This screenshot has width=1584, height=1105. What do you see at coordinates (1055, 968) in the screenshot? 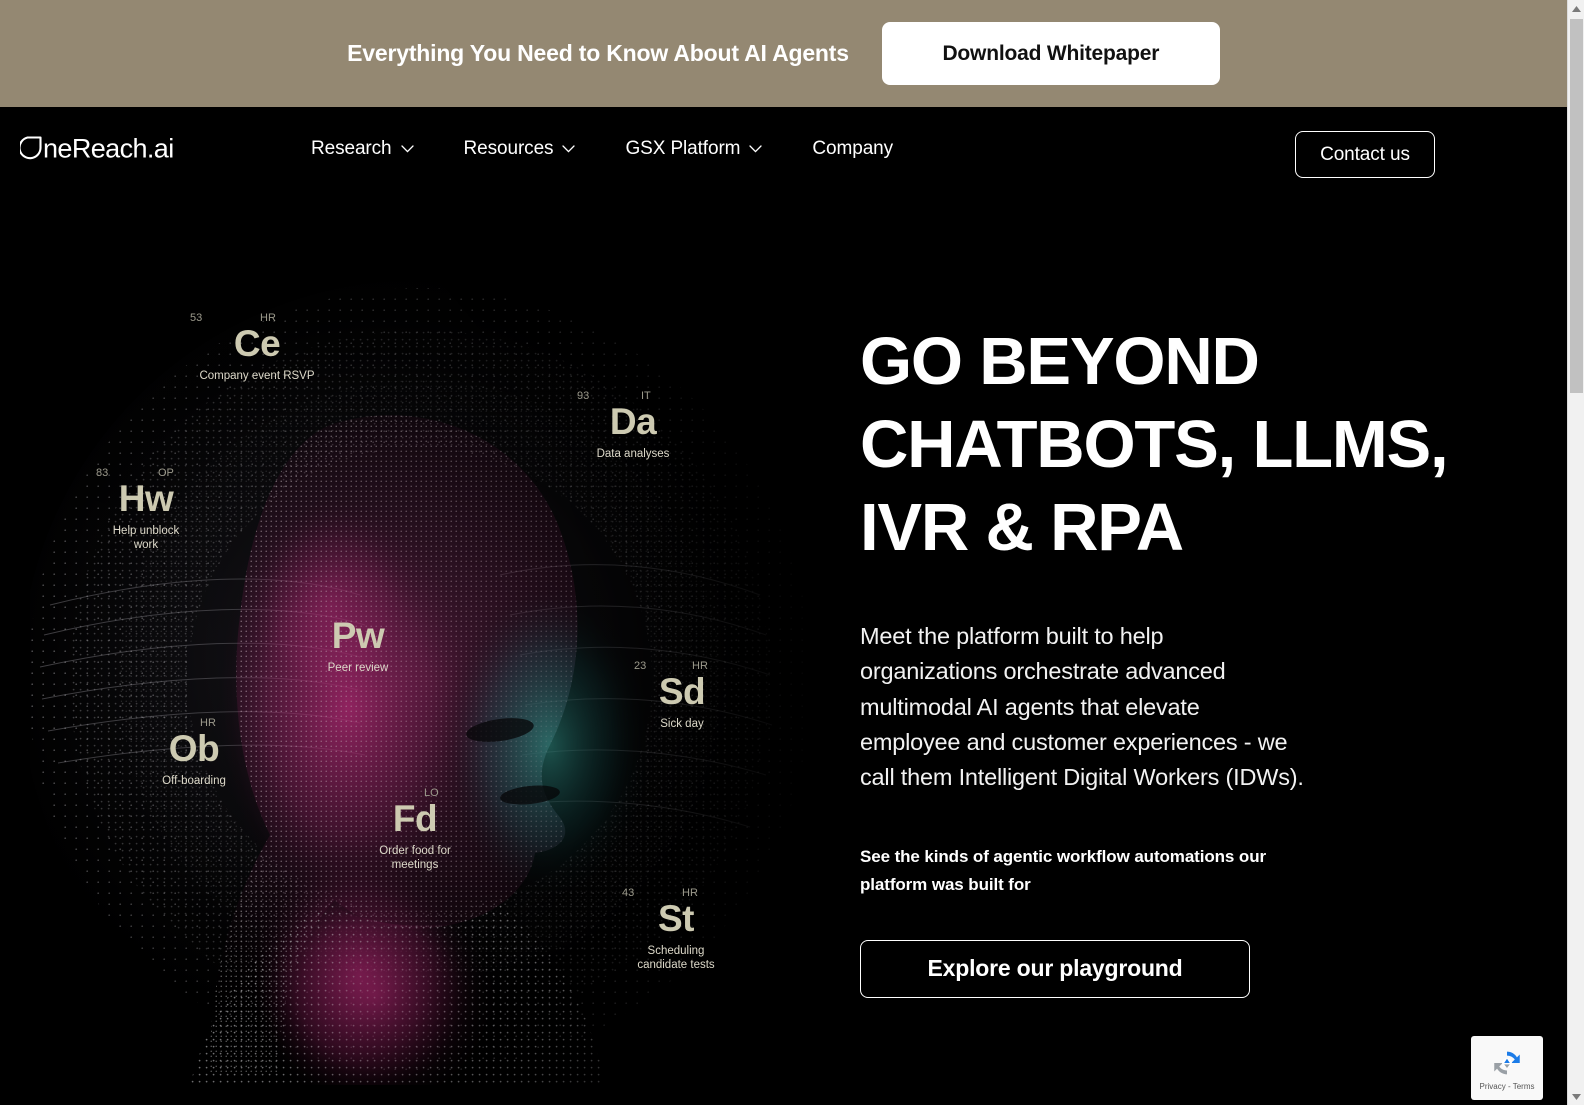
I see `explore-playground-button: Explore our playground` at bounding box center [1055, 968].